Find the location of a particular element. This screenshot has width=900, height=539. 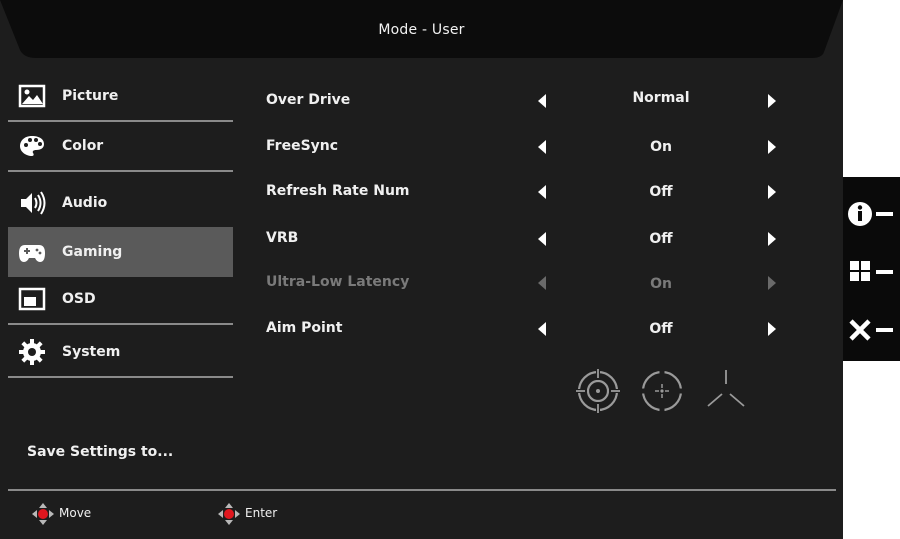

info-icon is located at coordinates (870, 214).